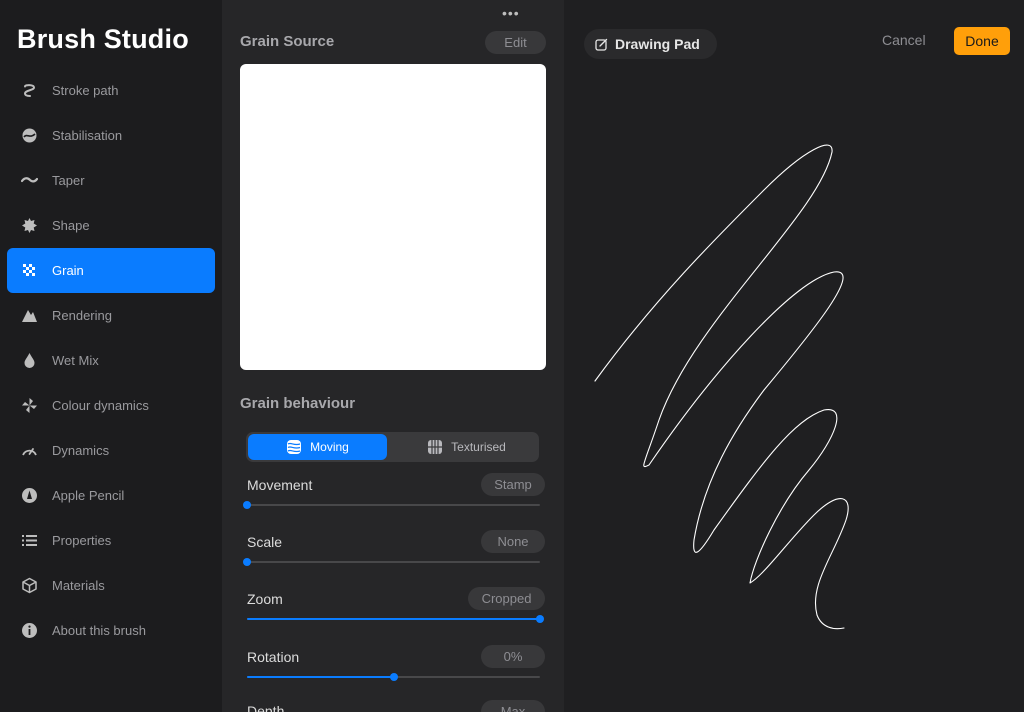 This screenshot has width=1024, height=712. What do you see at coordinates (29, 405) in the screenshot?
I see `colour-dynamics-icon` at bounding box center [29, 405].